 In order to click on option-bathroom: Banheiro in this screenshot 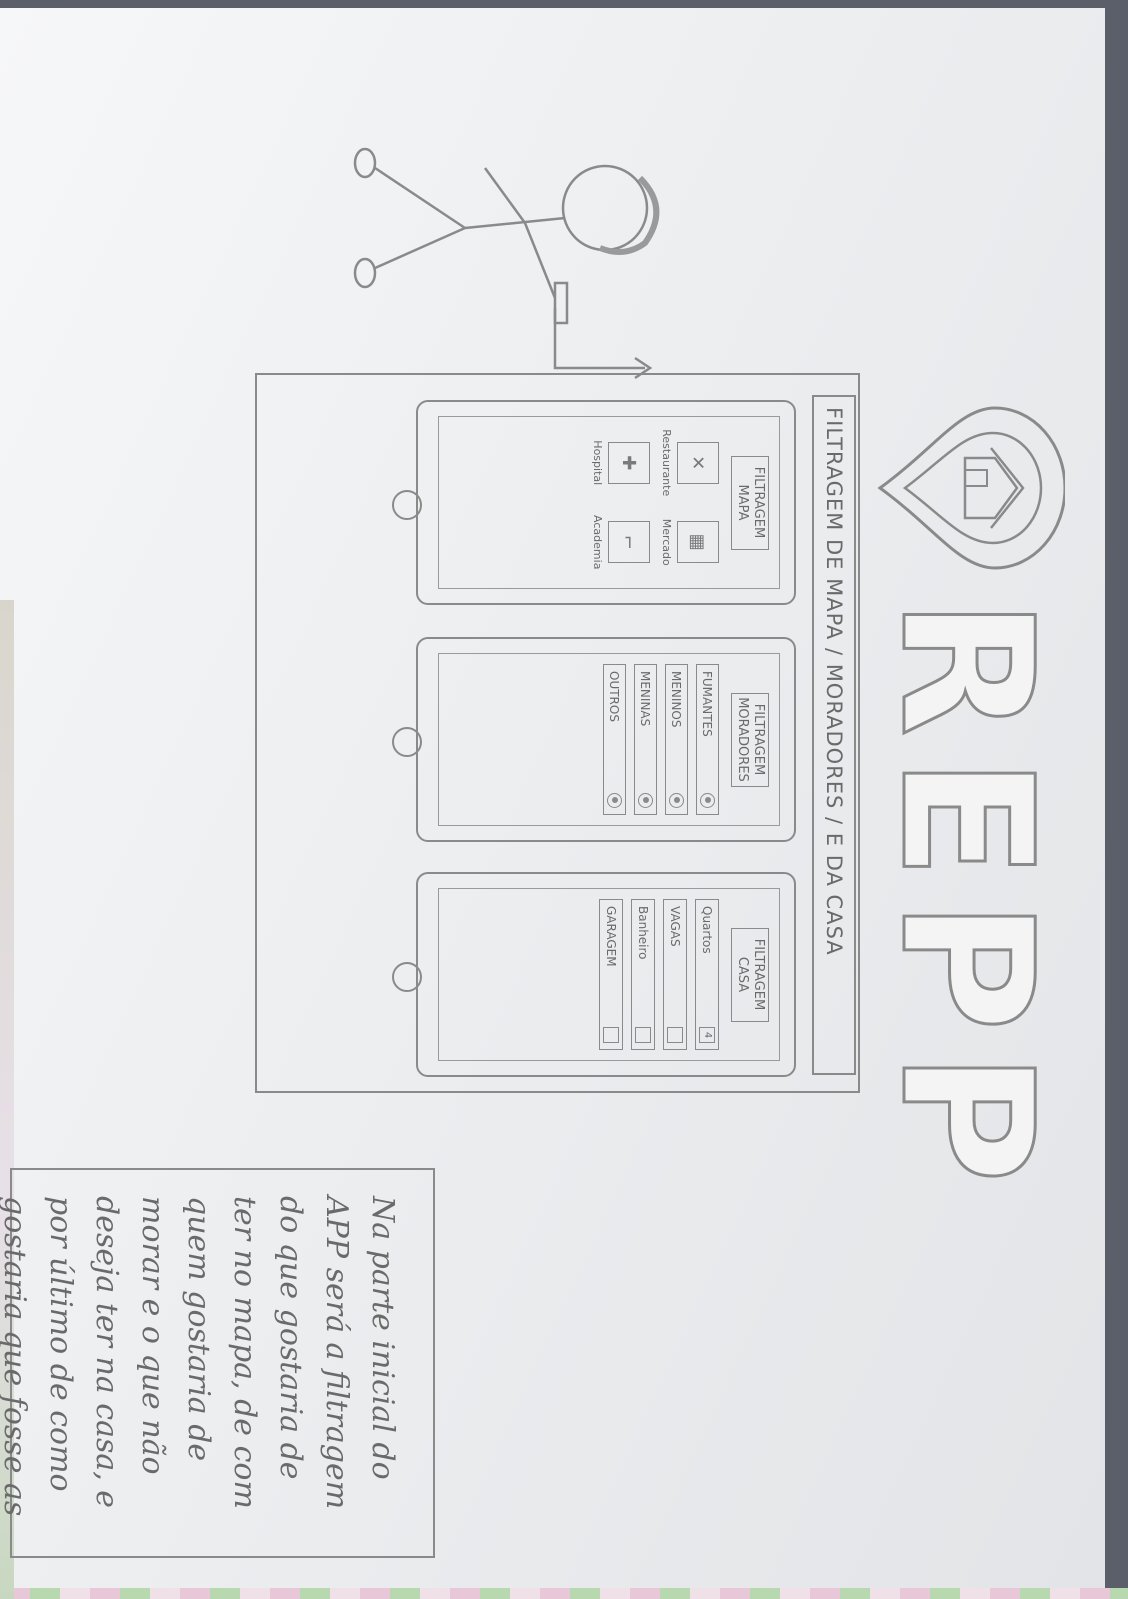, I will do `click(643, 974)`.